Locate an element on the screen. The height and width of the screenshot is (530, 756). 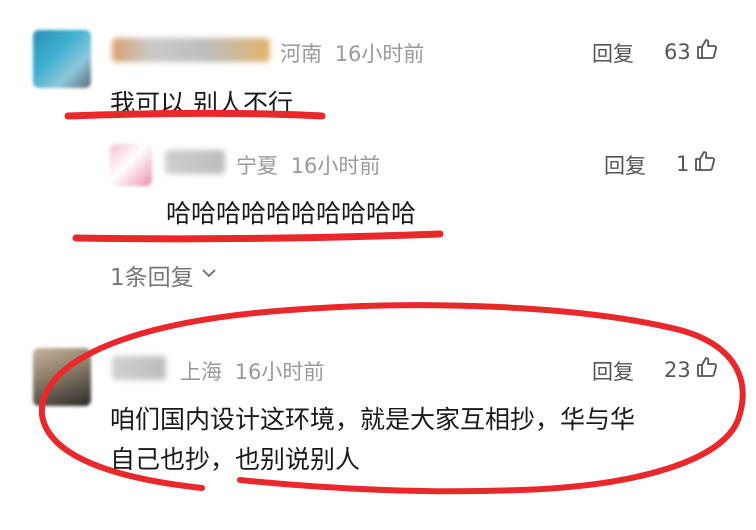
like-count: 63 is located at coordinates (677, 51).